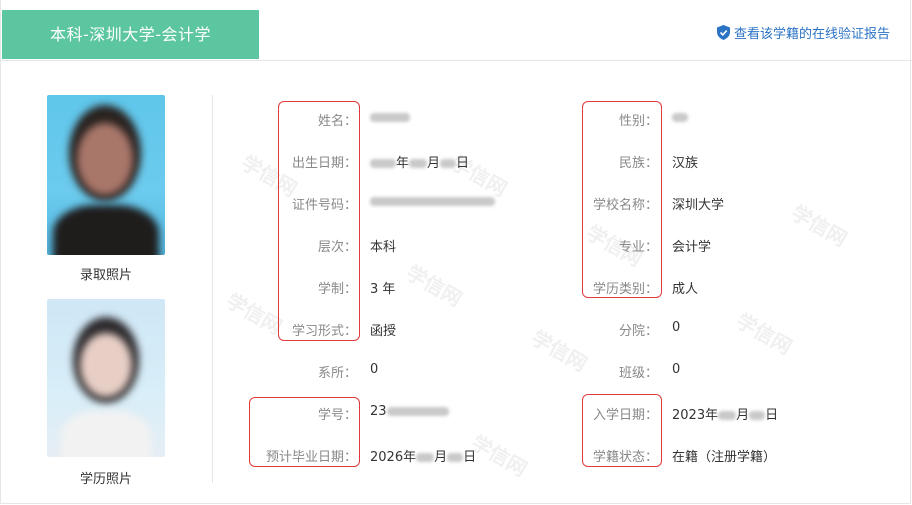  Describe the element at coordinates (130, 34) in the screenshot. I see `record-title-tag: 本科-深圳大学-会计学` at that location.